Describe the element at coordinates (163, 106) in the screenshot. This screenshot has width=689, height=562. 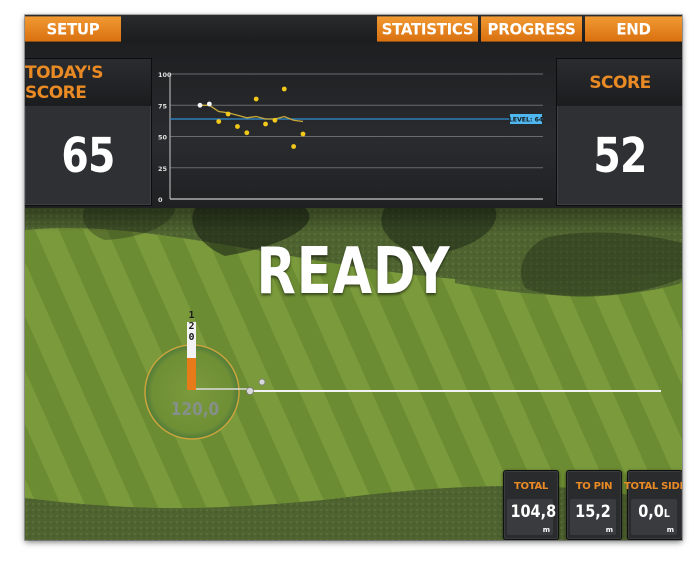
I see `chart-y-tick-label: 75` at that location.